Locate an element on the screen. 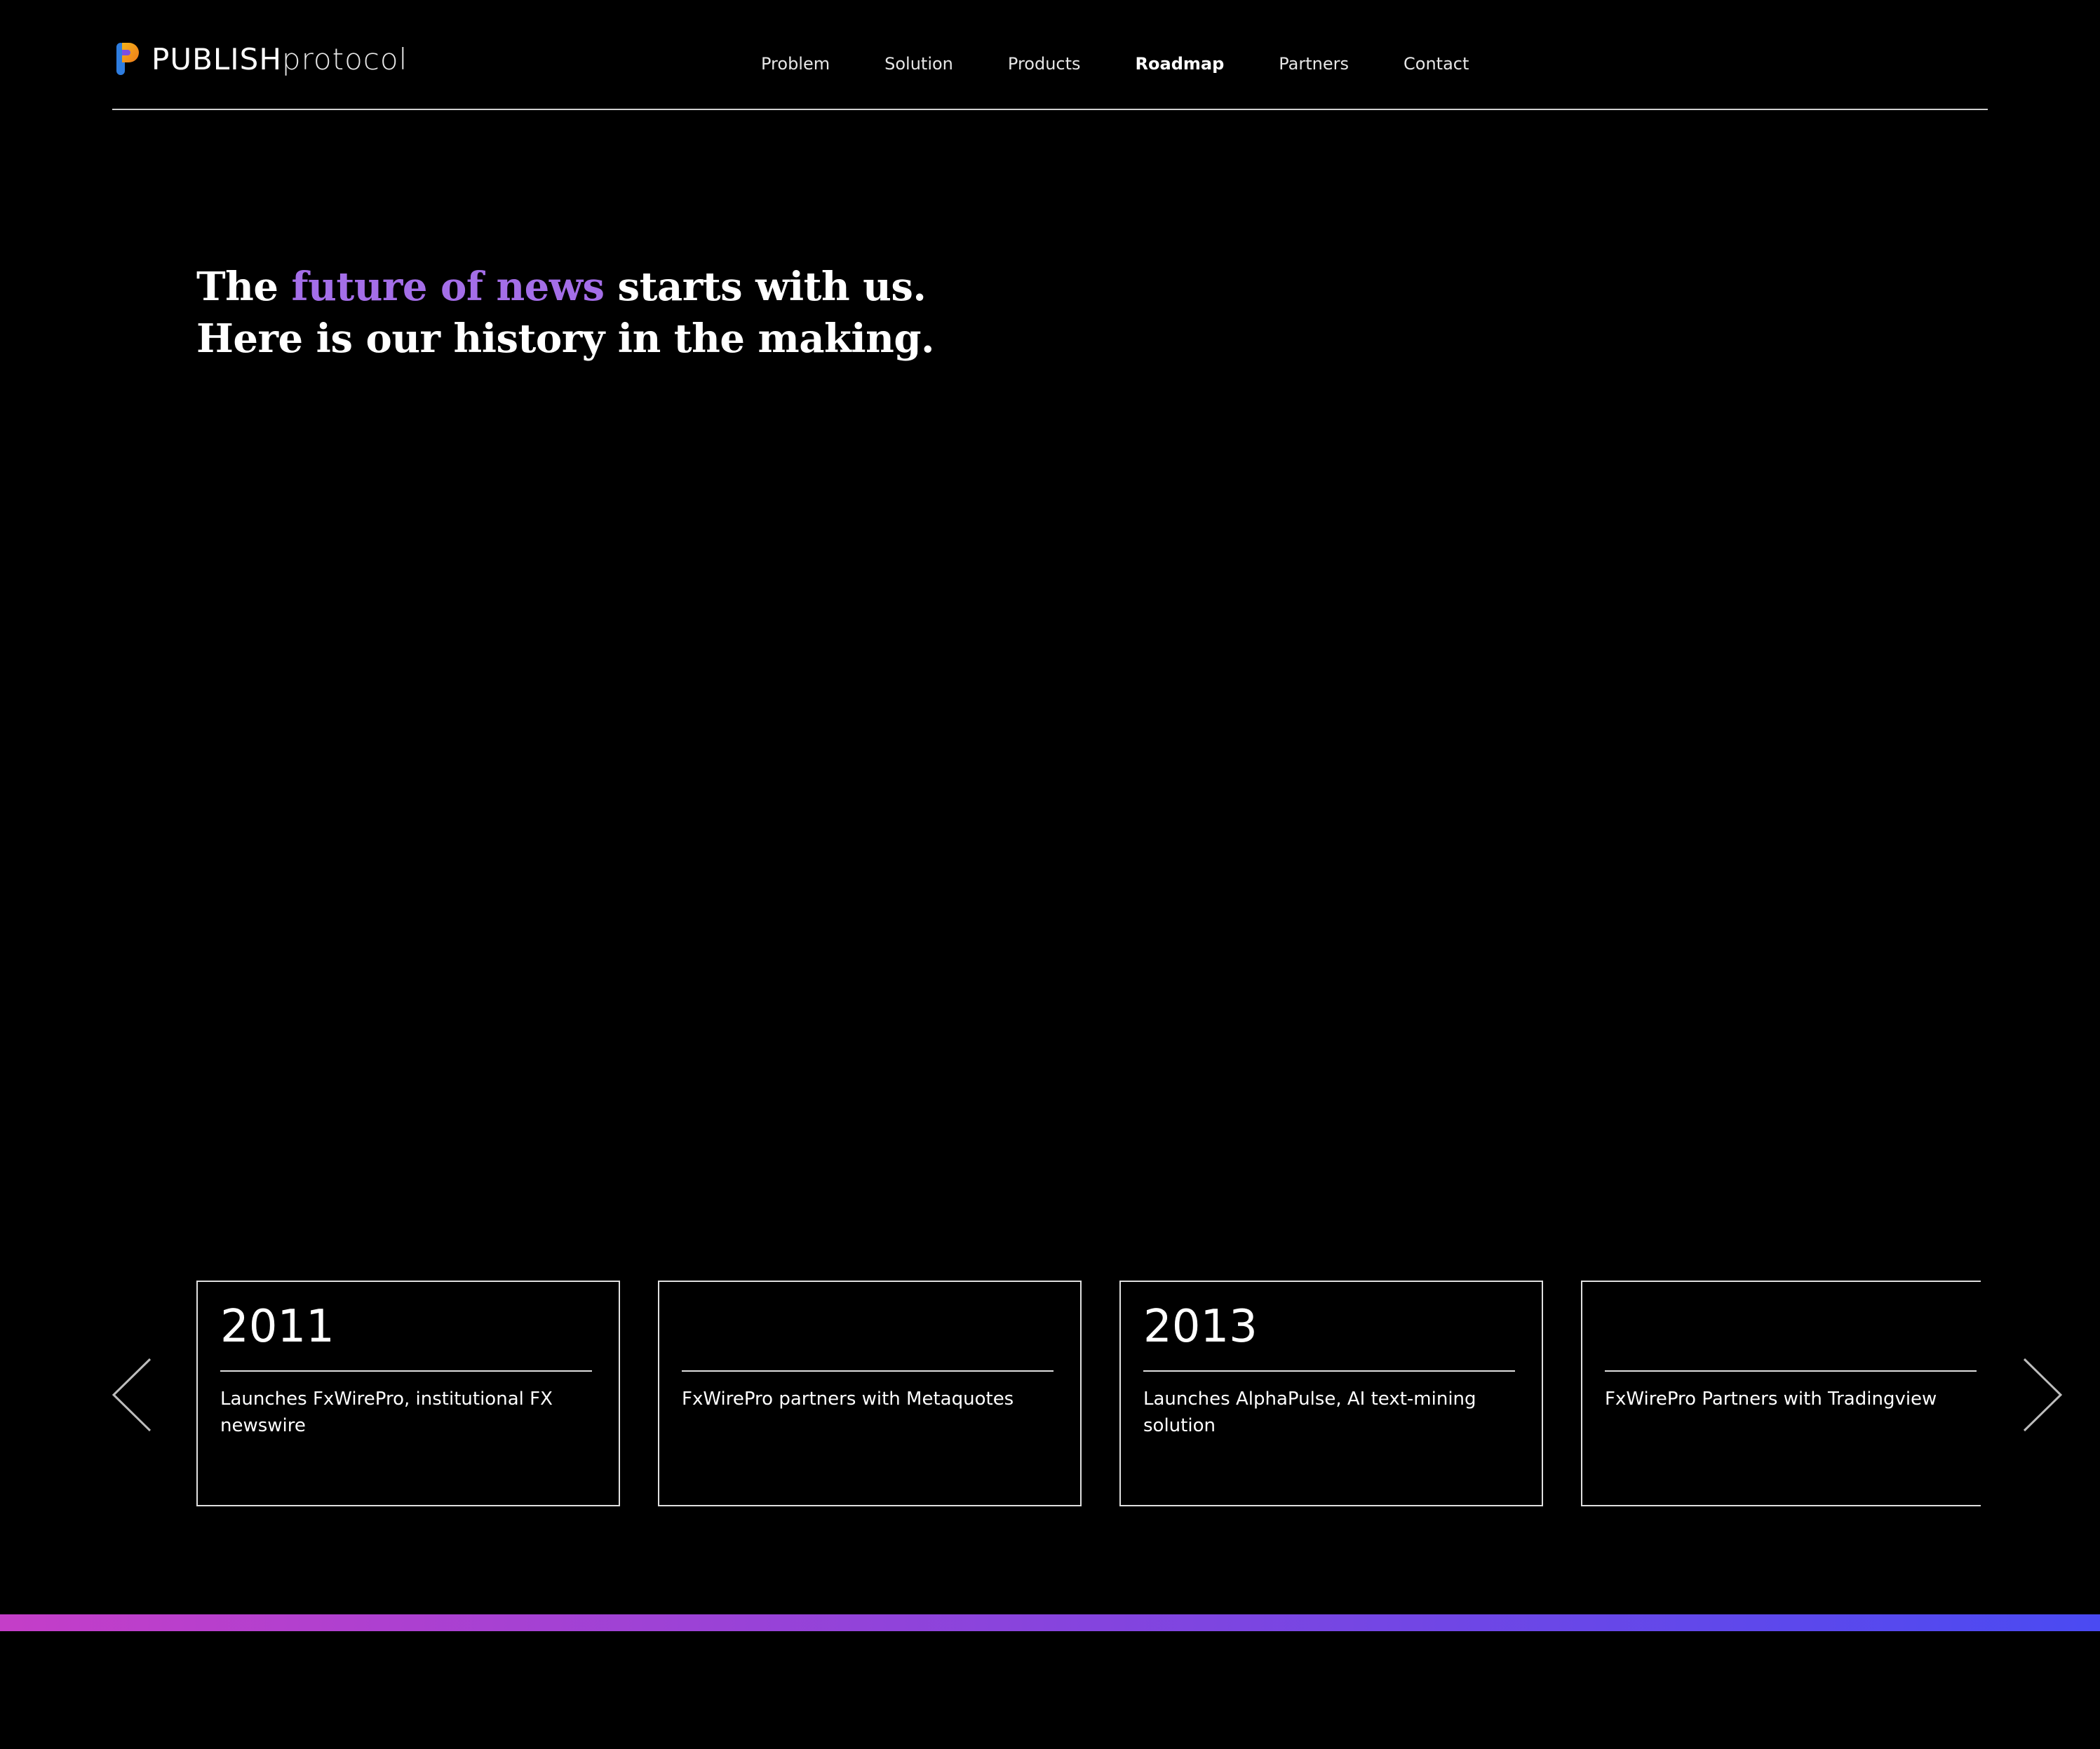 Image resolution: width=2100 pixels, height=1749 pixels. card-description: FxWirePro partners with Metaquotes is located at coordinates (848, 1399).